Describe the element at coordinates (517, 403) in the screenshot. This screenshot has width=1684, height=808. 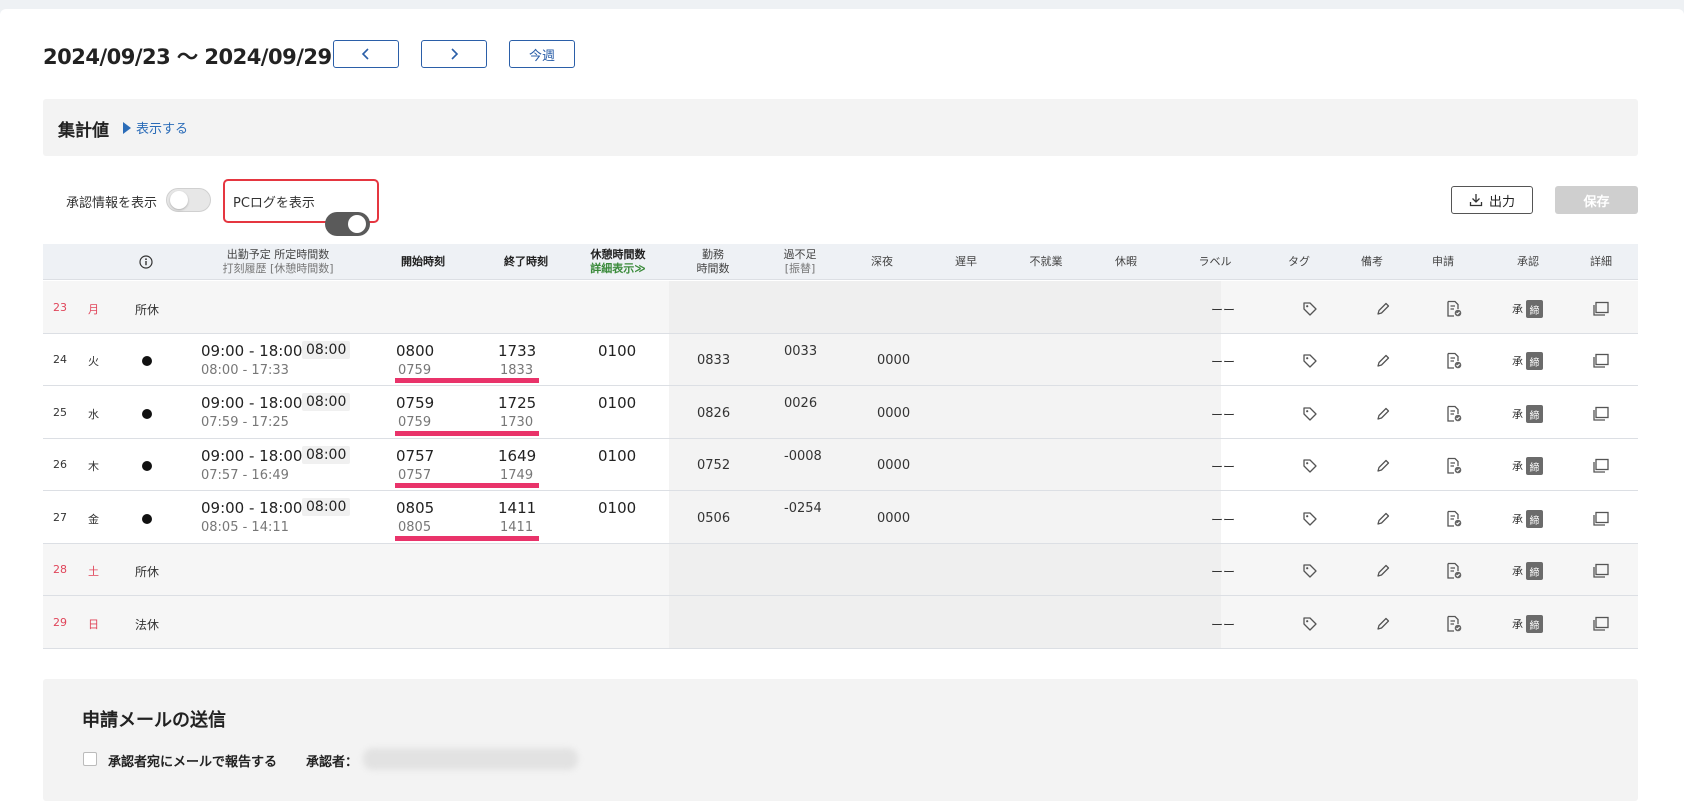
I see `row-end-time: 1725` at that location.